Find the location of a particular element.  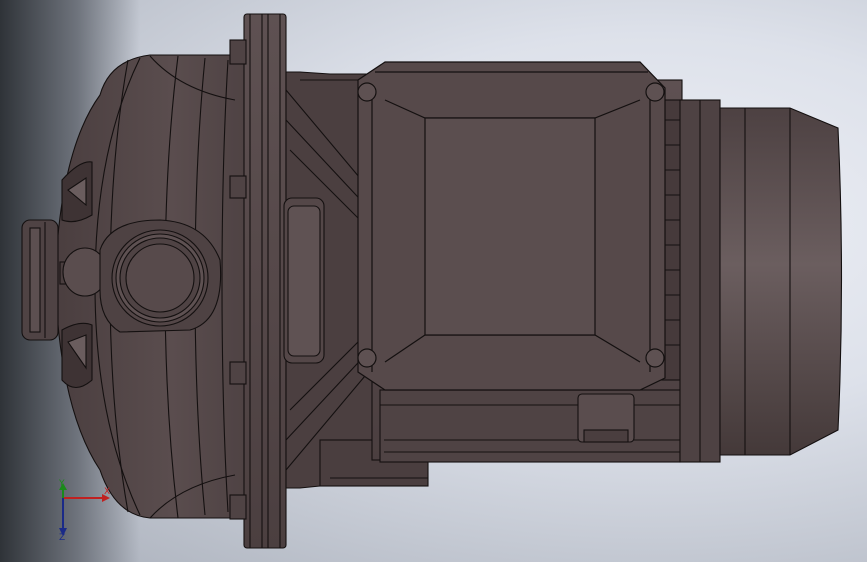

fan-cover is located at coordinates (761, 281).